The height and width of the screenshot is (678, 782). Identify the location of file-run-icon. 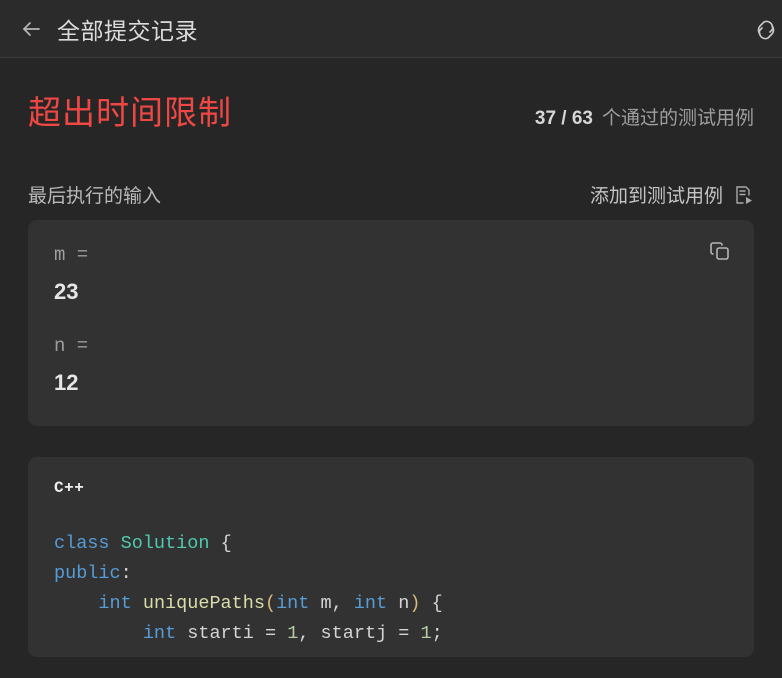
(744, 195).